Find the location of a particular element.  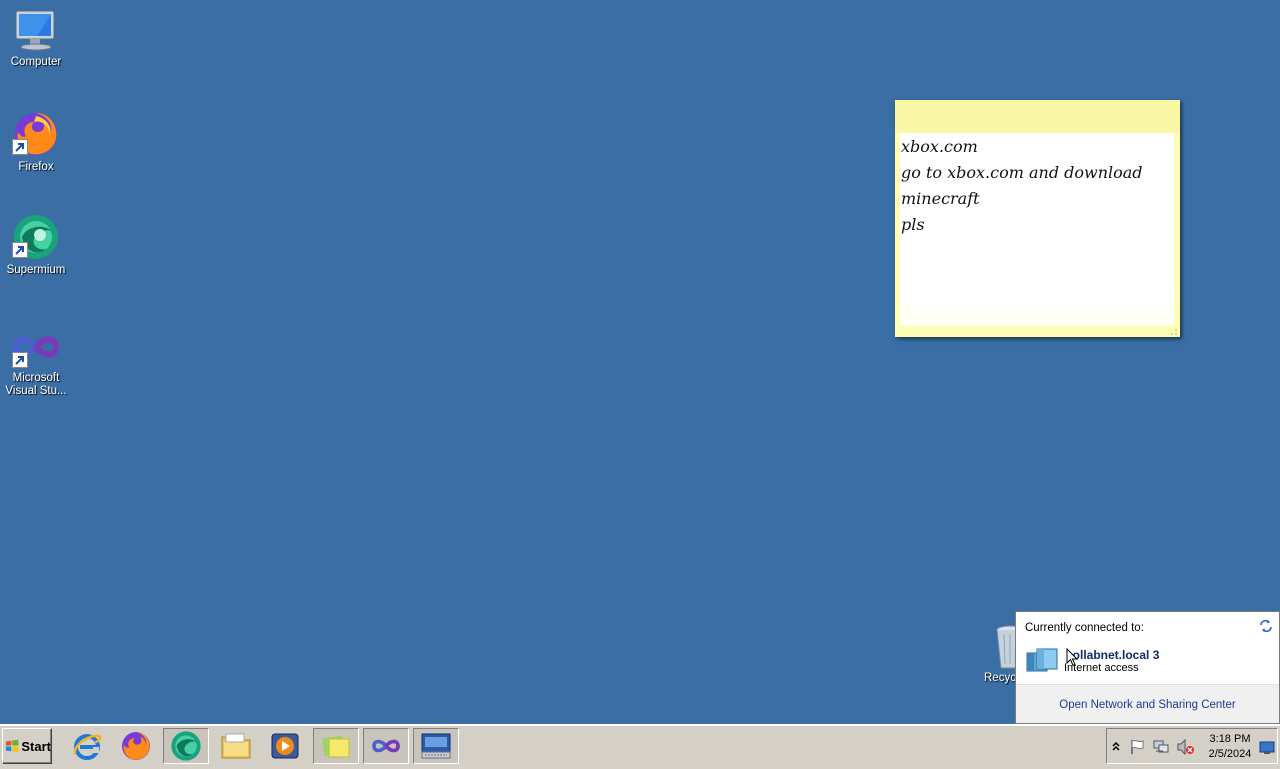

desktop-icon-firefox: Firefox is located at coordinates (36, 142).